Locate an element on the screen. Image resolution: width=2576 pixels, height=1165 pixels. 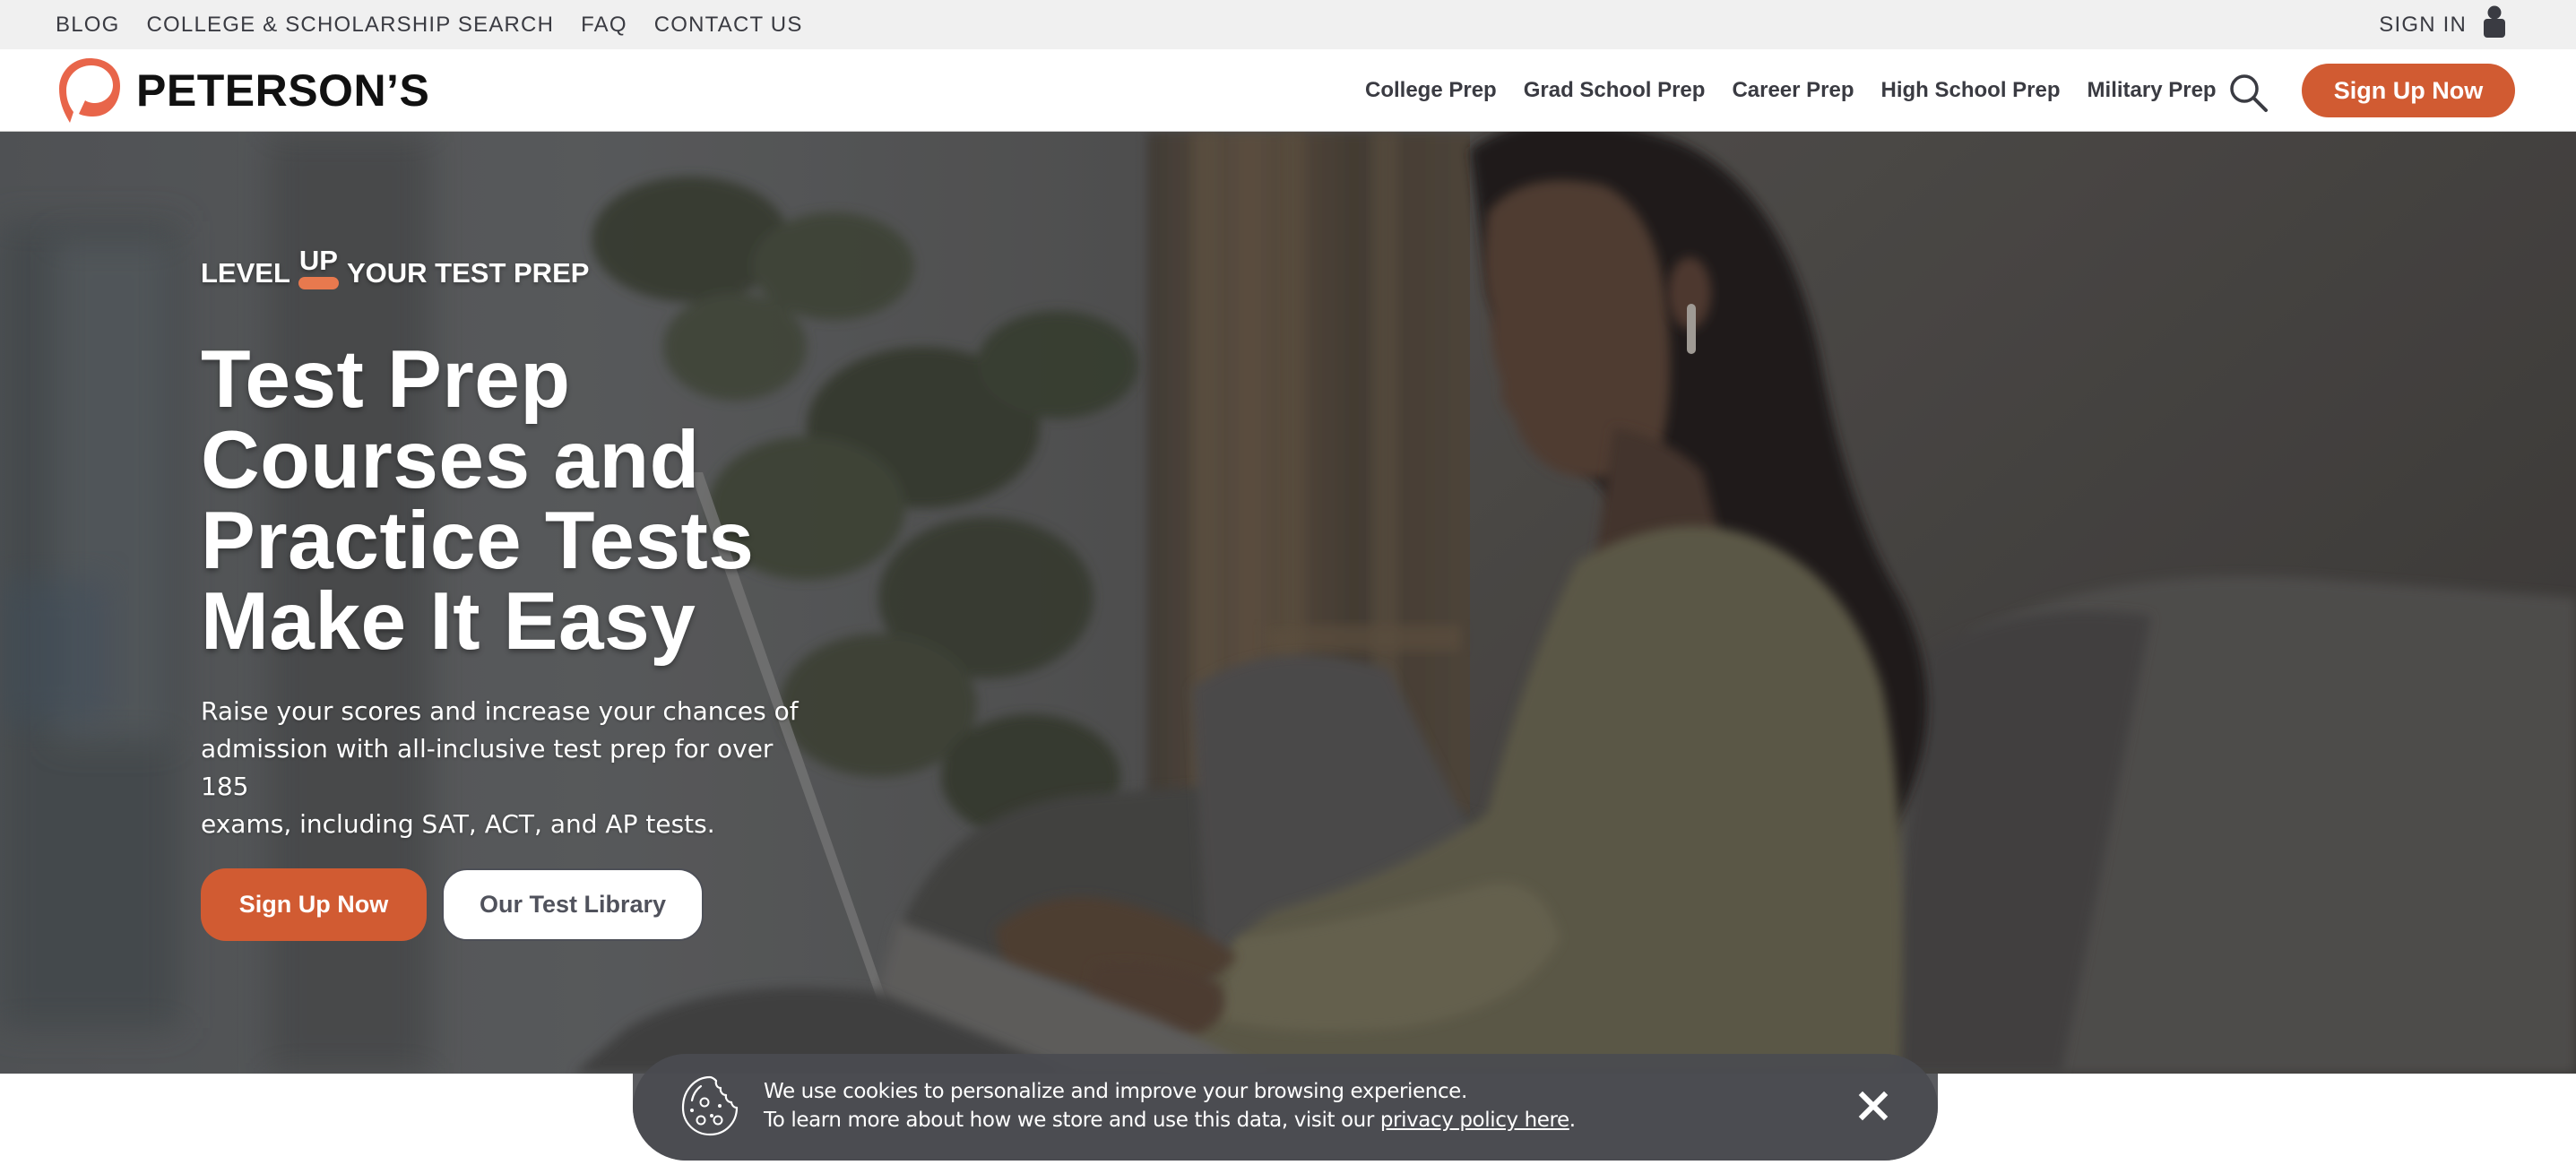
hero-actions: Sign Up Now Our Test Library is located at coordinates (452, 904).